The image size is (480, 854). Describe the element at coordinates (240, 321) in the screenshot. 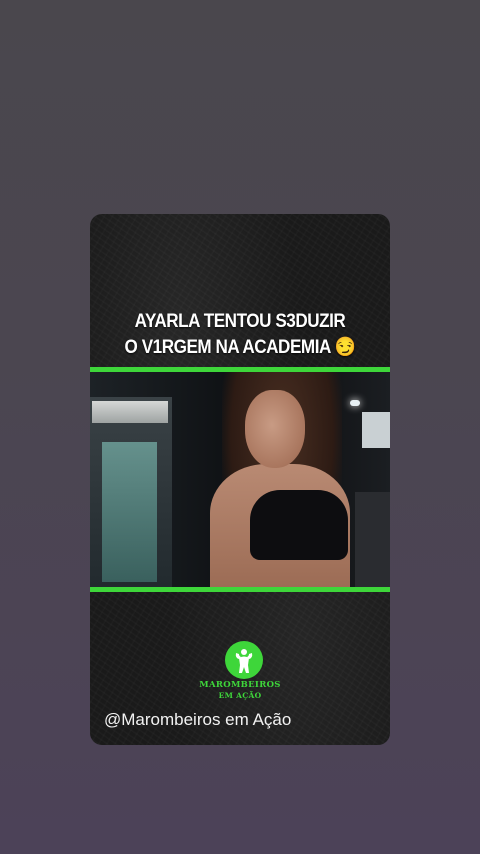

I see `headline-line-1: AYARLA TENTOU S3DUZIR` at that location.